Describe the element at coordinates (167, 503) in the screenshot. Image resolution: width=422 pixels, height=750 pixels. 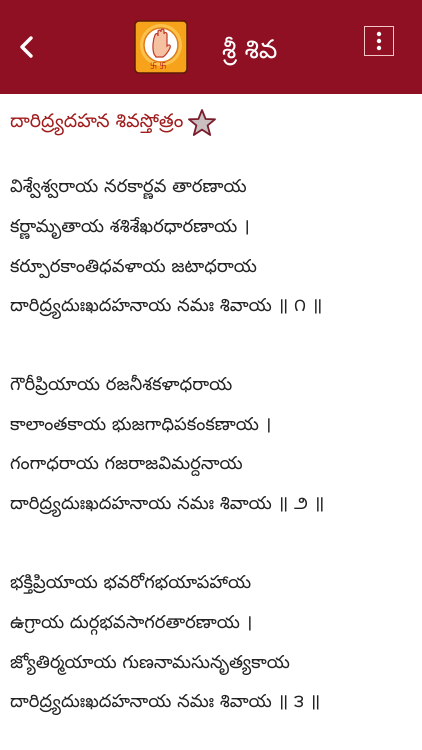
I see `verse-line: దారిద్ర్యదుఃఖదహనాయ నమః శివాయ ॥ ౨ ॥` at that location.